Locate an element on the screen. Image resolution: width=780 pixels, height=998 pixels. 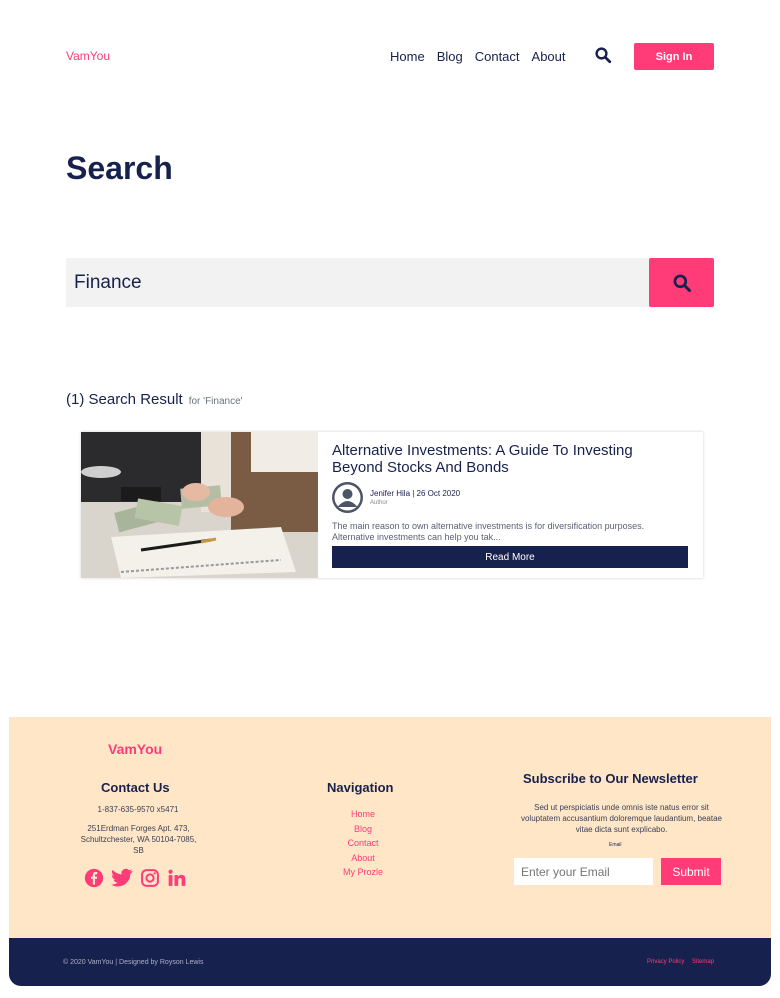
footer-logo: VamYou is located at coordinates (135, 749).